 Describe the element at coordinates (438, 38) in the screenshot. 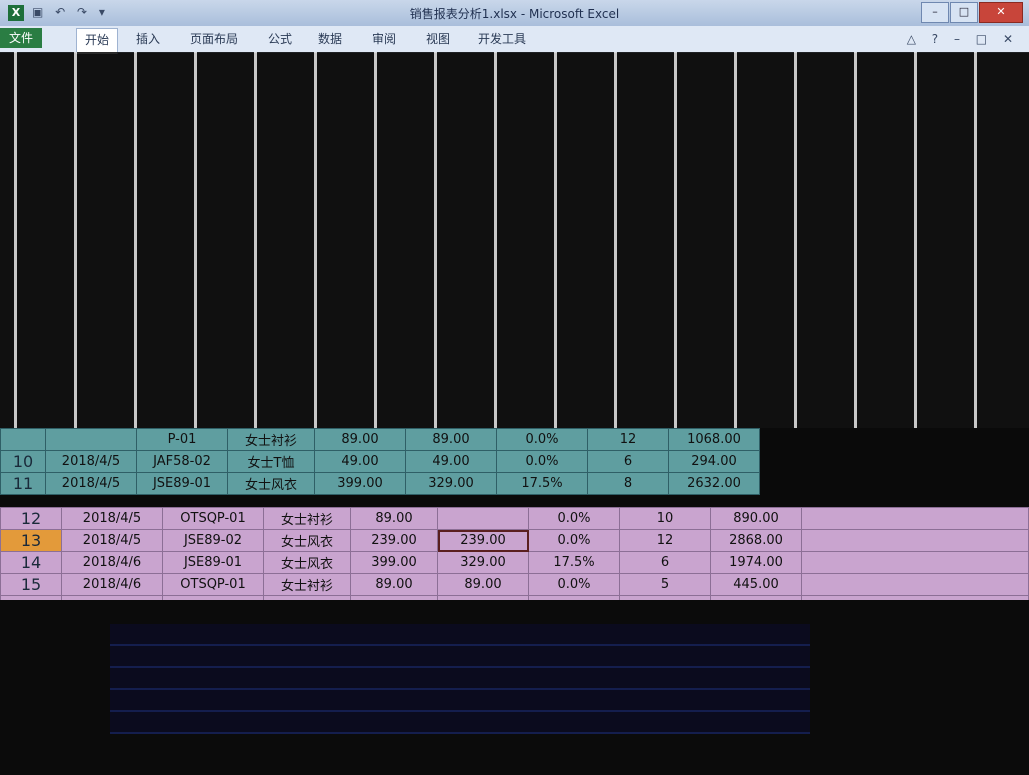

I see `tab-view: 视图` at that location.